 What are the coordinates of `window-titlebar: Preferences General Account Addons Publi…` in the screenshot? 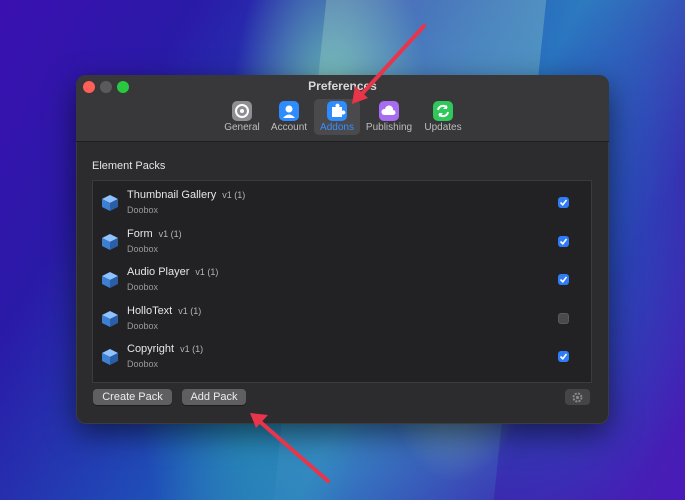 It's located at (342, 108).